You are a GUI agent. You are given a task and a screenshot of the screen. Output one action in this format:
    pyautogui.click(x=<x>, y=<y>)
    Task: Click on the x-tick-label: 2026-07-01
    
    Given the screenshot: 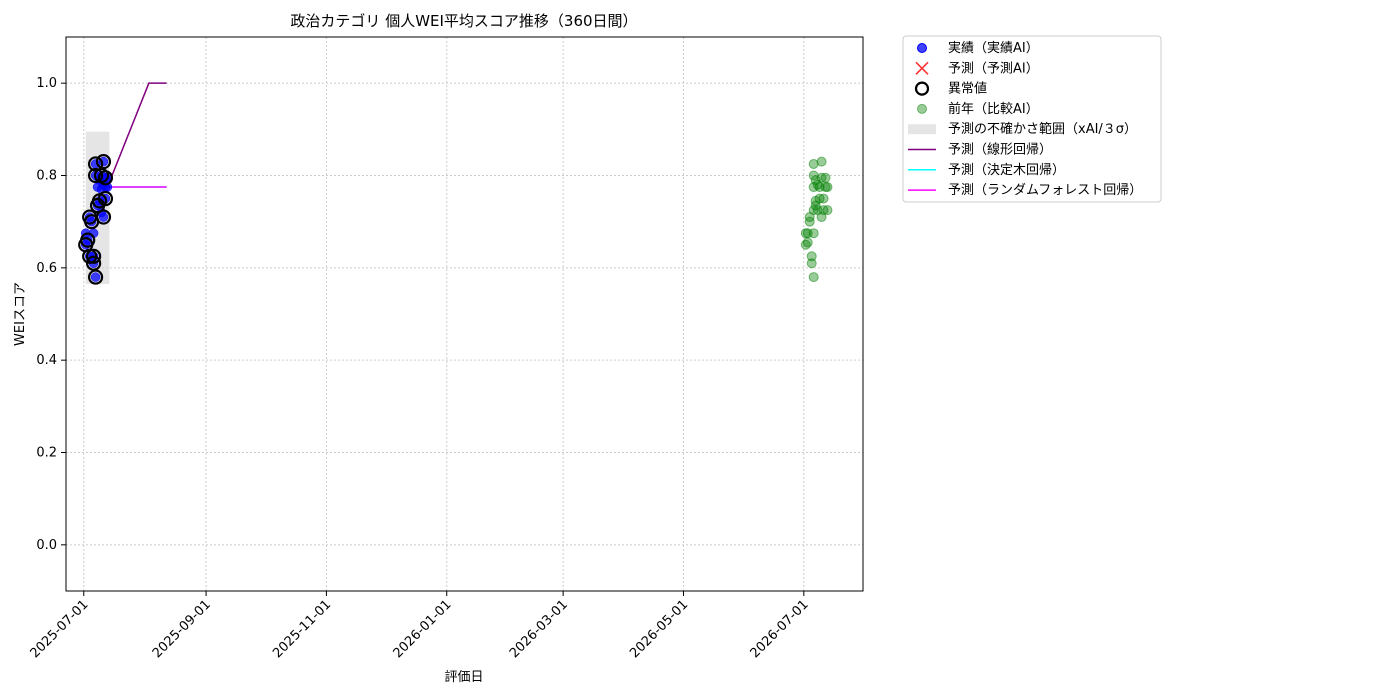 What is the action you would take?
    pyautogui.click(x=780, y=629)
    